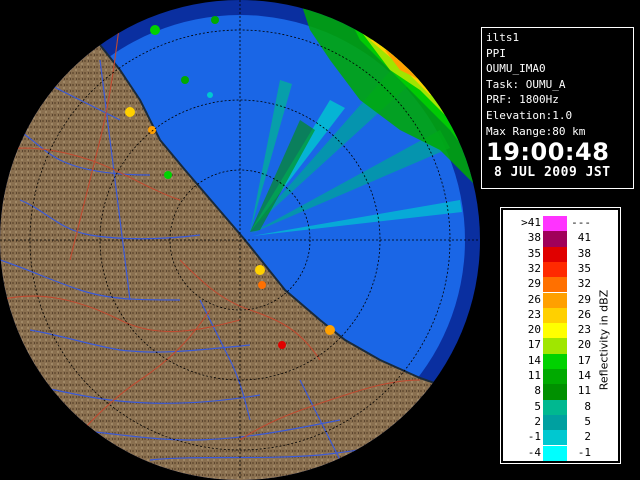  I want to click on legend-low-value: 35, so click(534, 253).